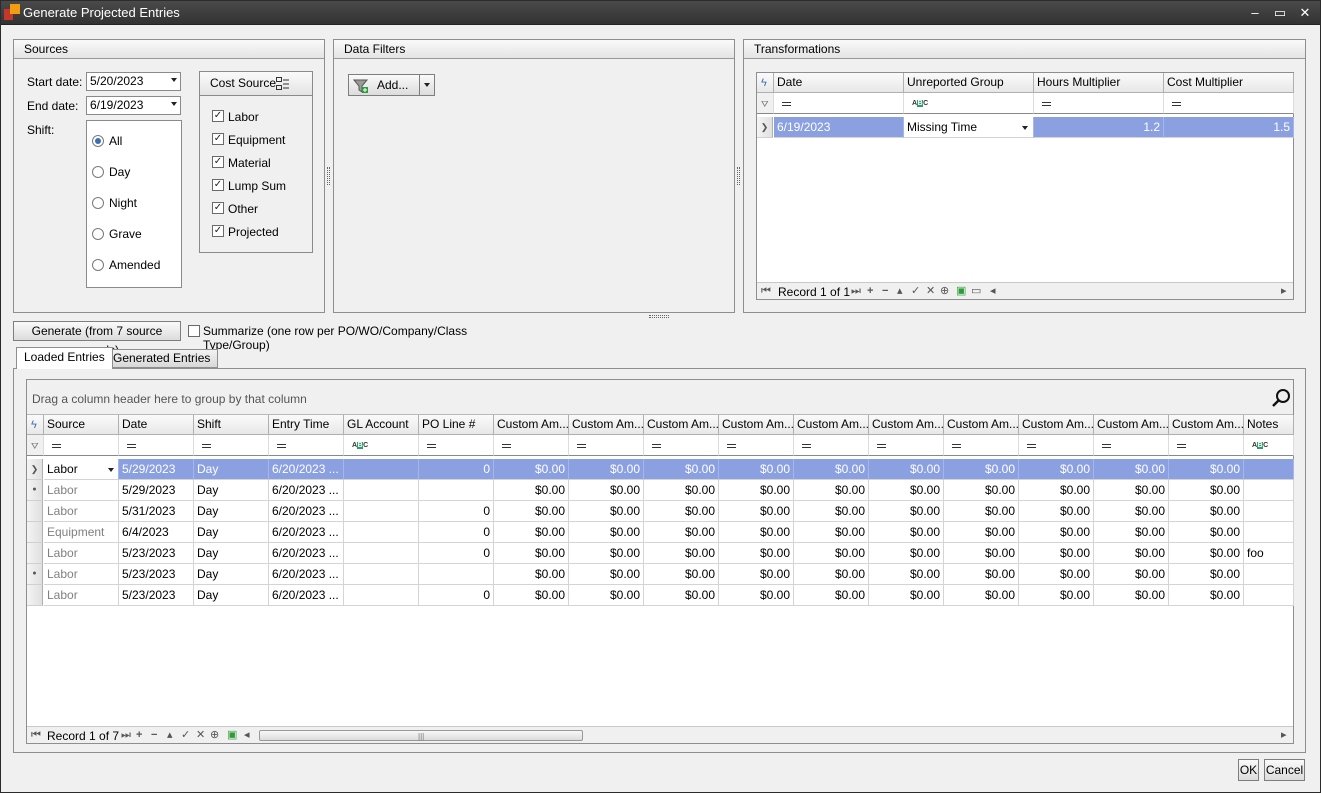 The width and height of the screenshot is (1321, 793). What do you see at coordinates (134, 266) in the screenshot?
I see `shift-option-amended: Amended` at bounding box center [134, 266].